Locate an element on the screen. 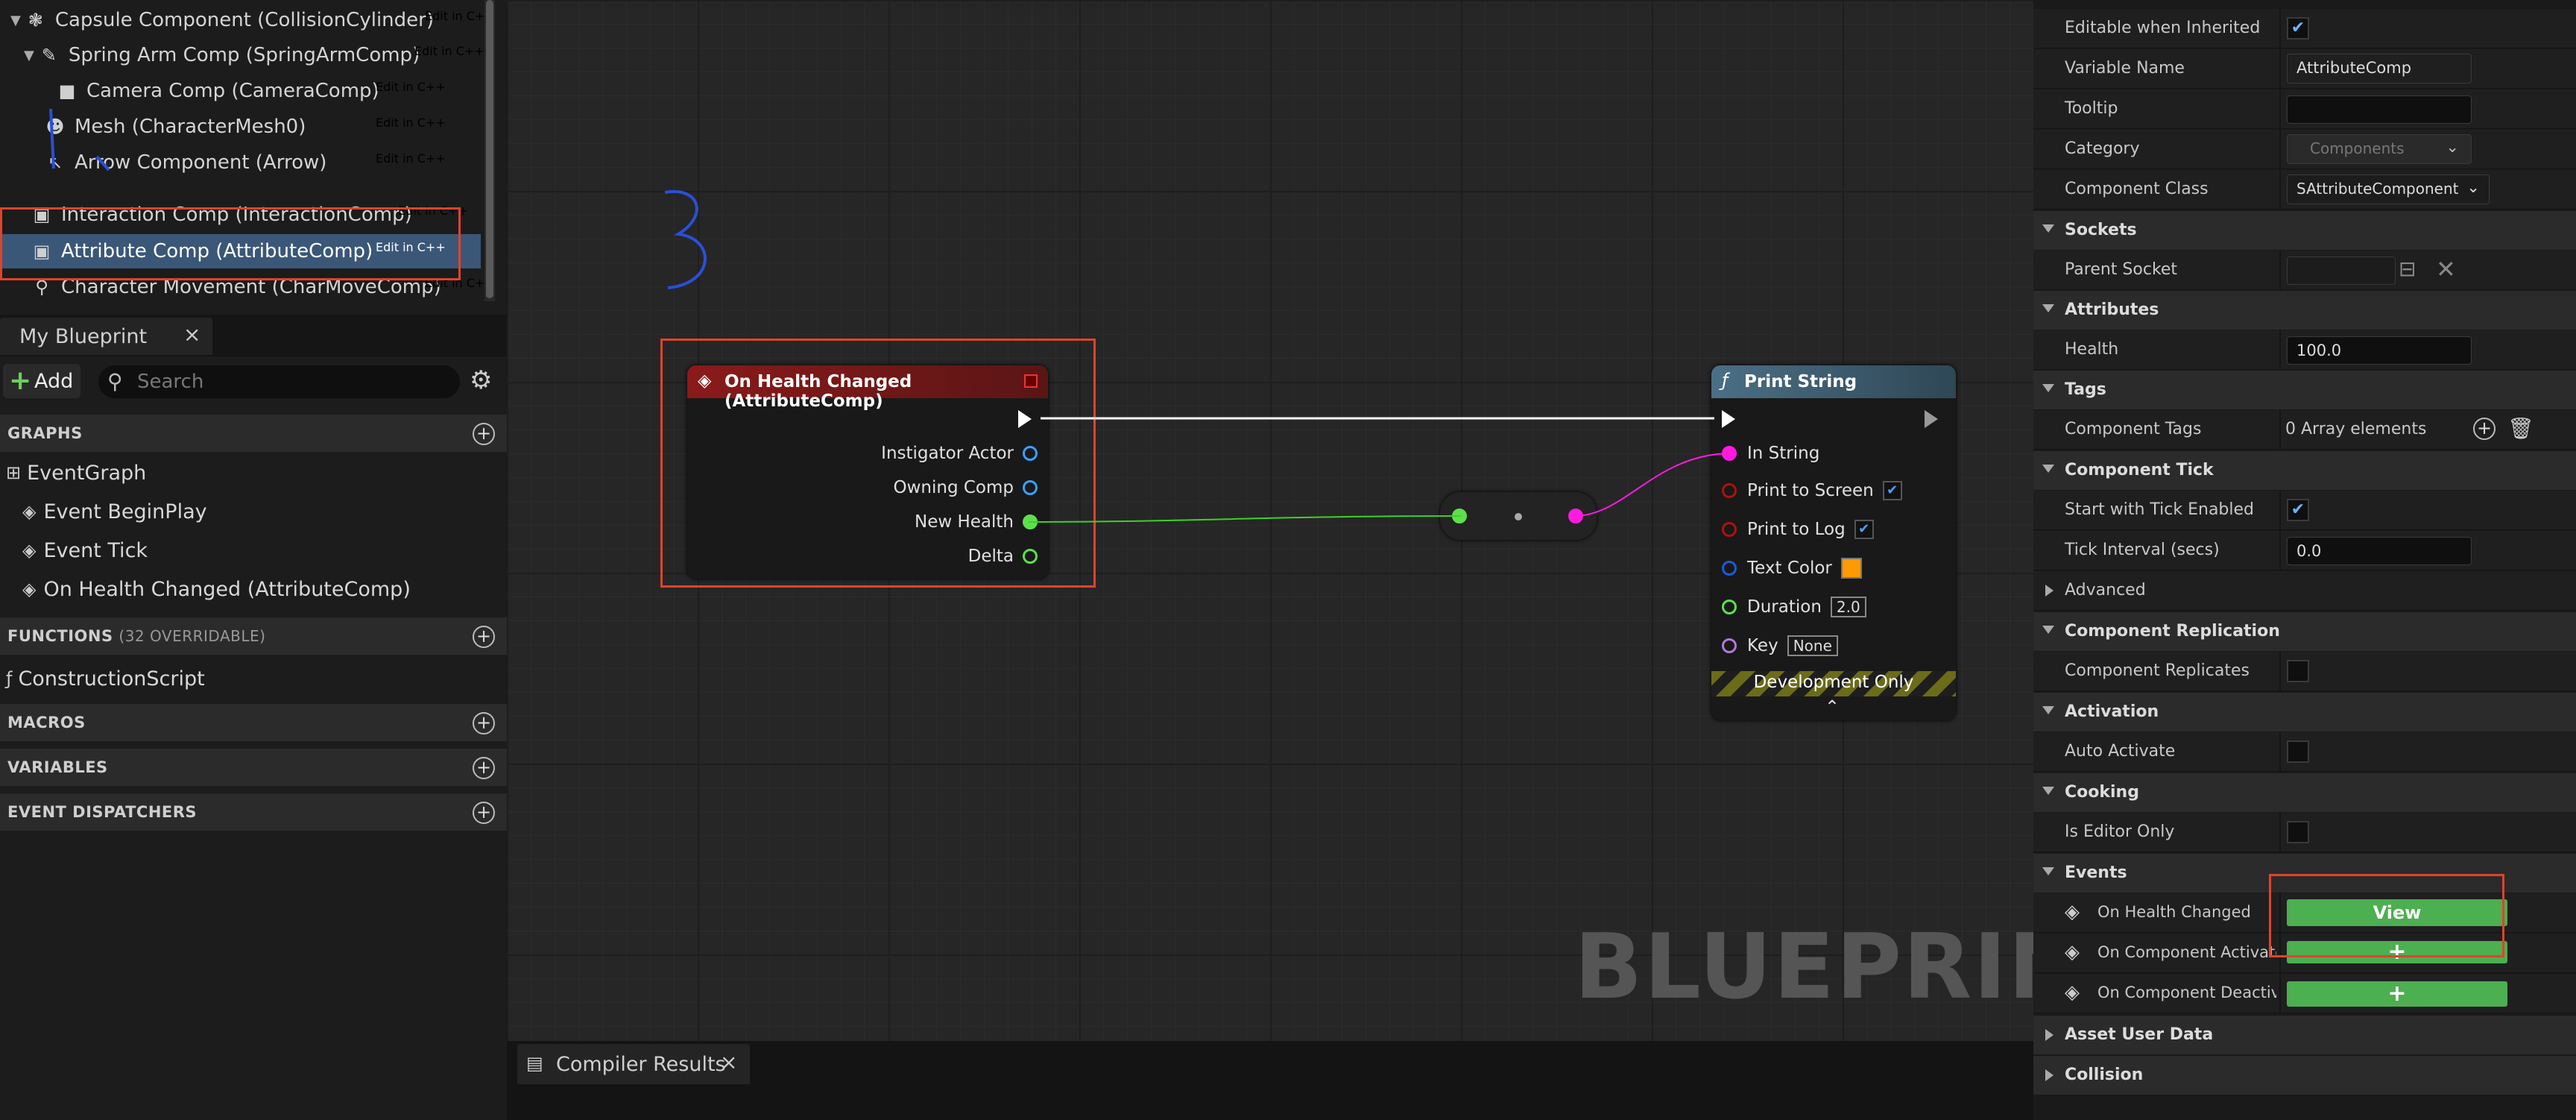  socket-browse-icon: ⊟ is located at coordinates (2408, 269).